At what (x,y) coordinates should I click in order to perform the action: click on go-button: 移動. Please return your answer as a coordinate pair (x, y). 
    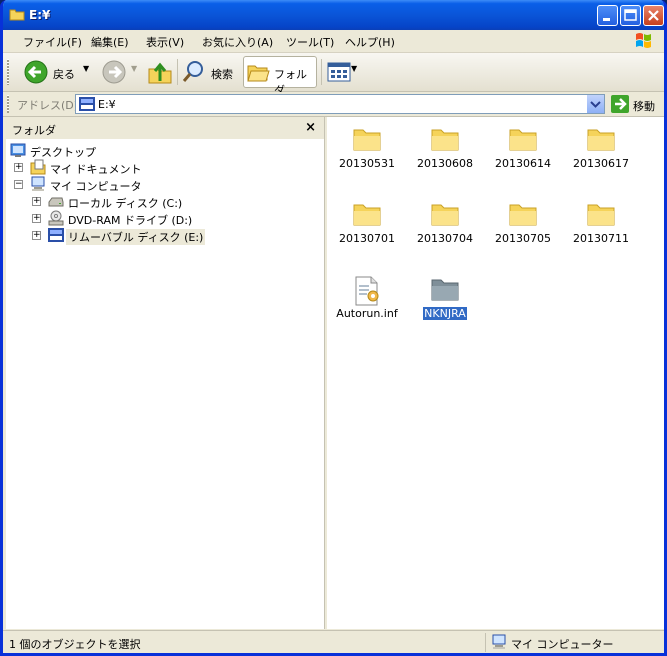
    Looking at the image, I should click on (636, 104).